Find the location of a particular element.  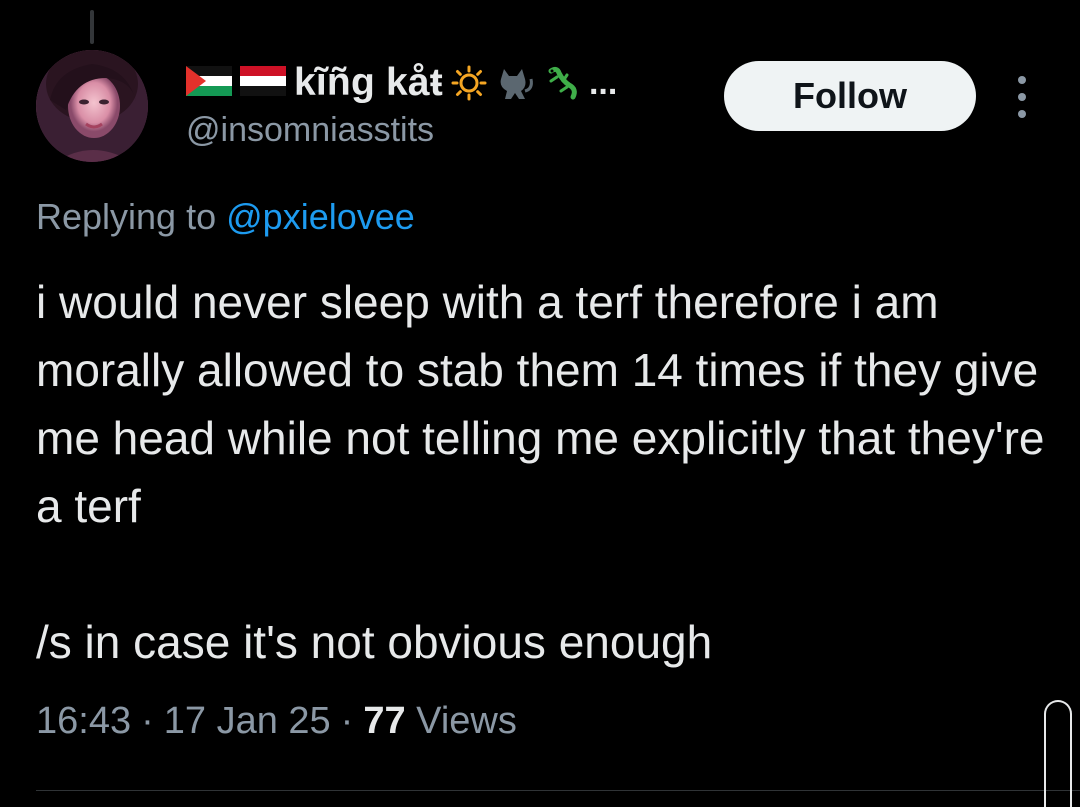

avatar is located at coordinates (92, 106).